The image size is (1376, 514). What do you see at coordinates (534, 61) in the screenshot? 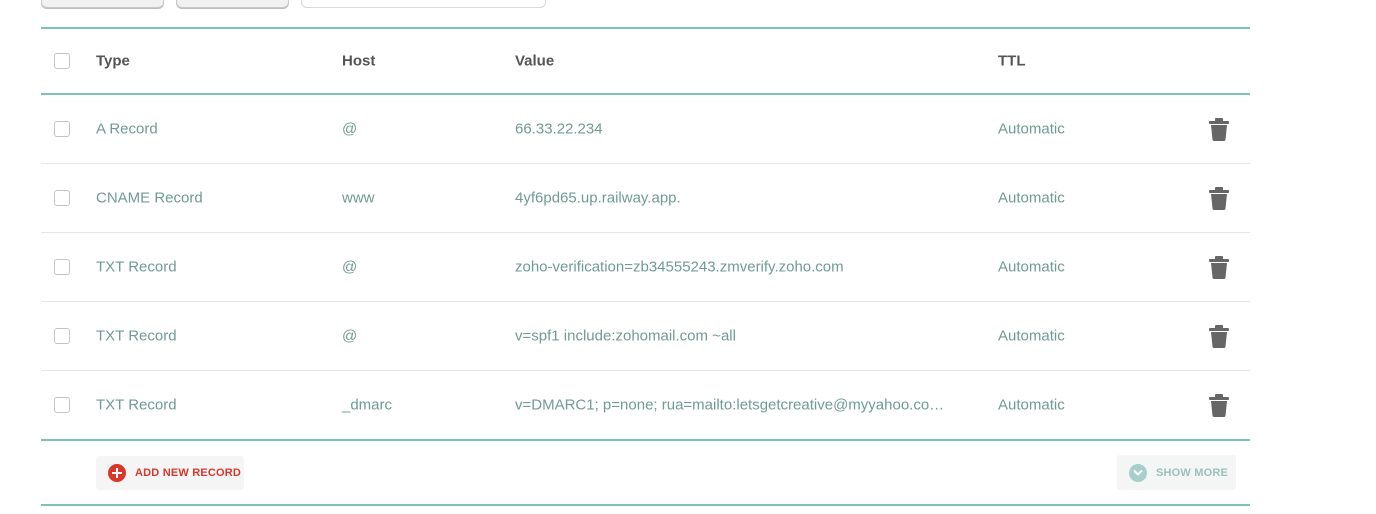
I see `header-value: Value` at bounding box center [534, 61].